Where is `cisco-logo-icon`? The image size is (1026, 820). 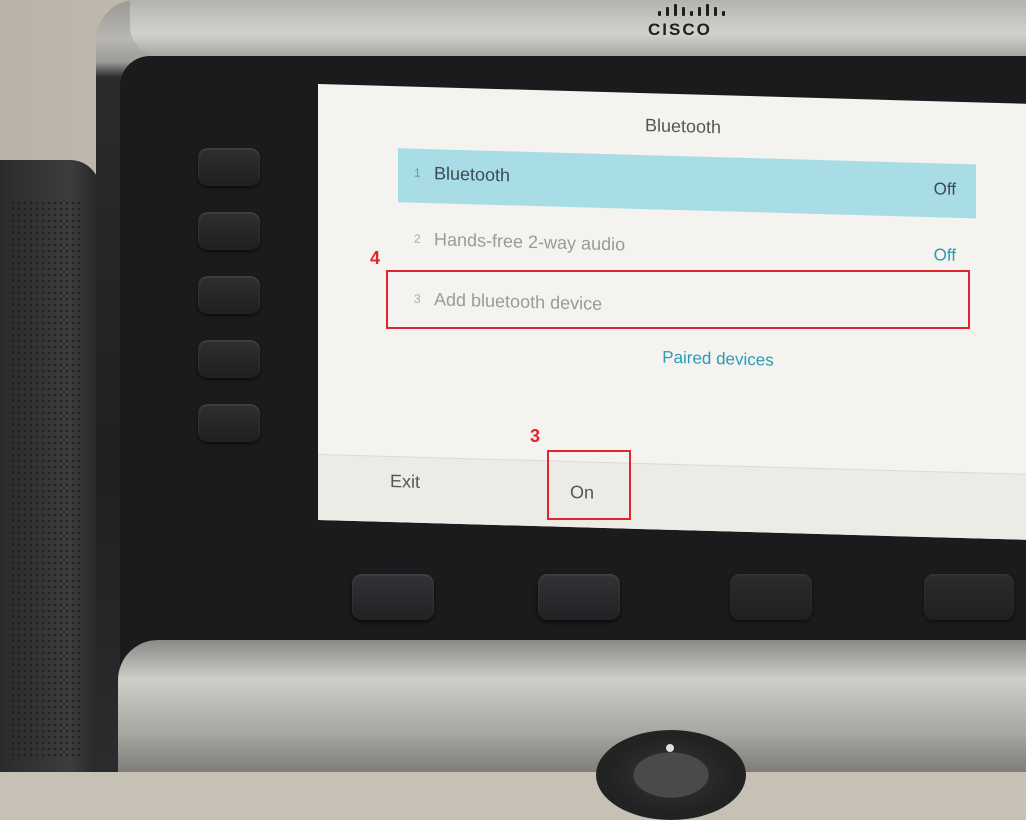 cisco-logo-icon is located at coordinates (697, 10).